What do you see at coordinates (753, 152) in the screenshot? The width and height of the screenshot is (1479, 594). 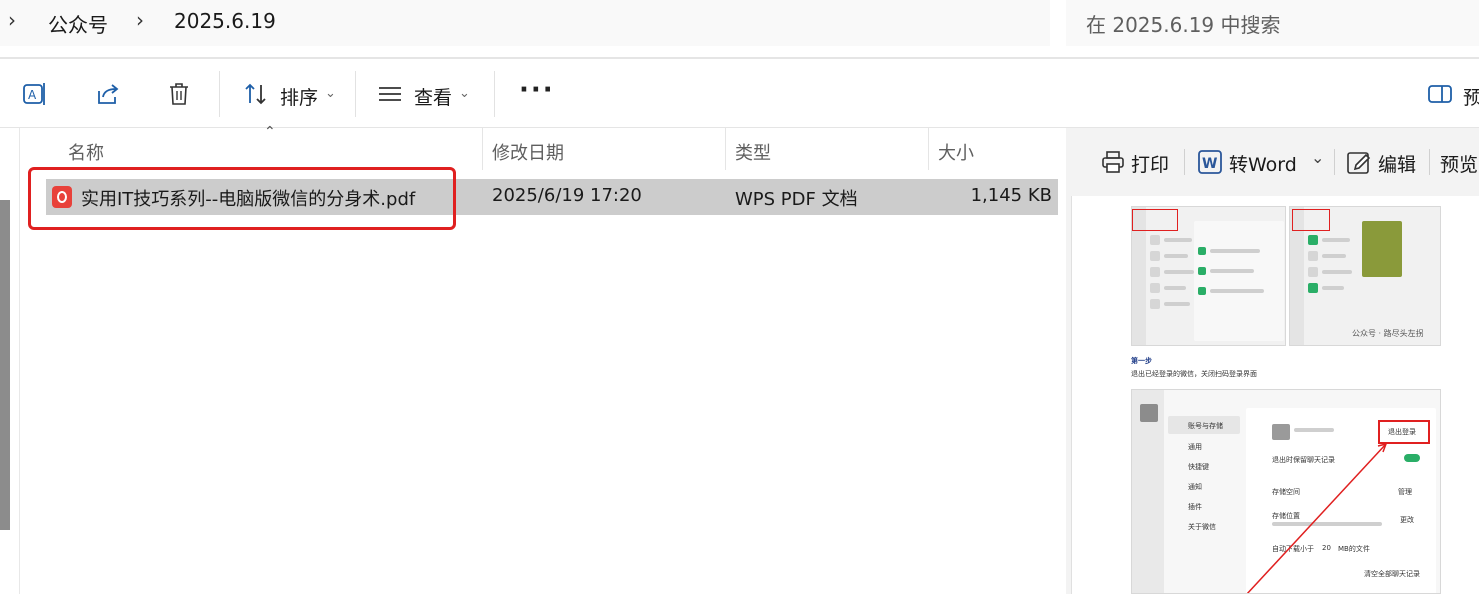 I see `column-header-type: 类型` at bounding box center [753, 152].